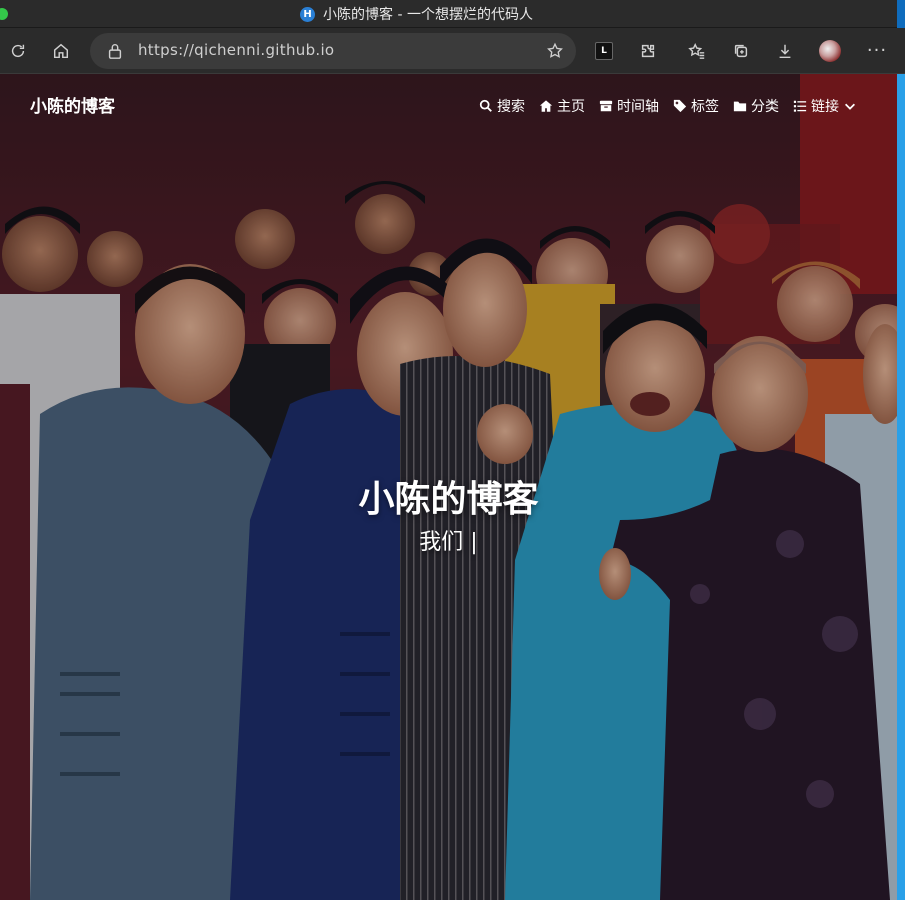  I want to click on nav-item-links: 链接, so click(825, 106).